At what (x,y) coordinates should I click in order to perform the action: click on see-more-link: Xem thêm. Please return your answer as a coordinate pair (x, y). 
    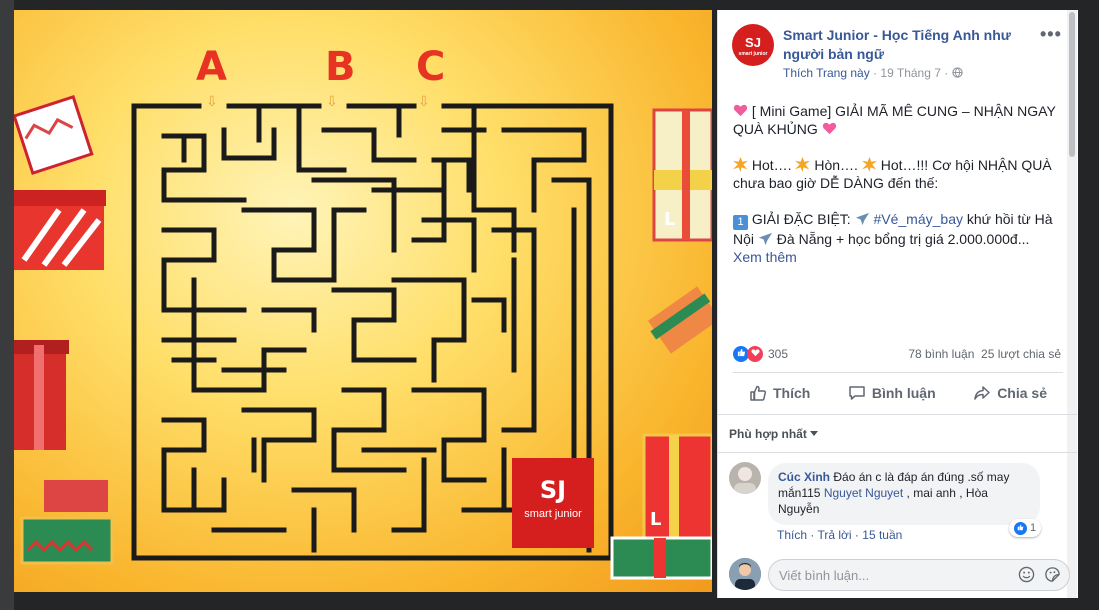
    Looking at the image, I should click on (898, 257).